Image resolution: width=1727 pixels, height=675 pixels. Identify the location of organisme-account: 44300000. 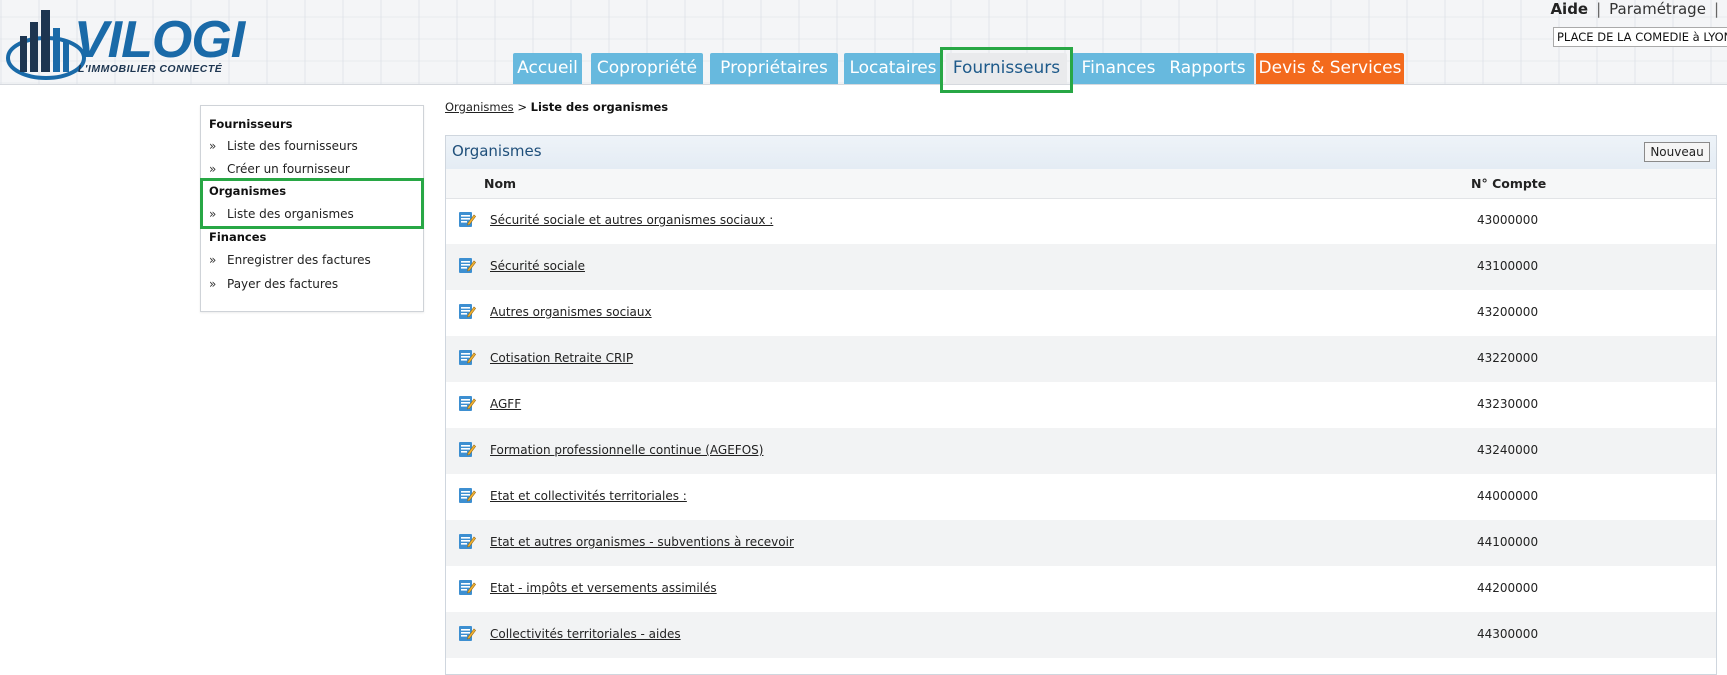
(1508, 634).